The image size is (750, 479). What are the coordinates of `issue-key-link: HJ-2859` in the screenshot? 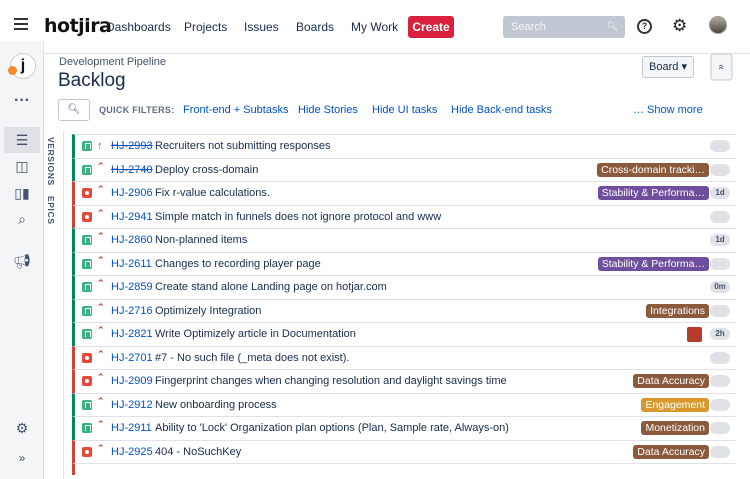 It's located at (132, 287).